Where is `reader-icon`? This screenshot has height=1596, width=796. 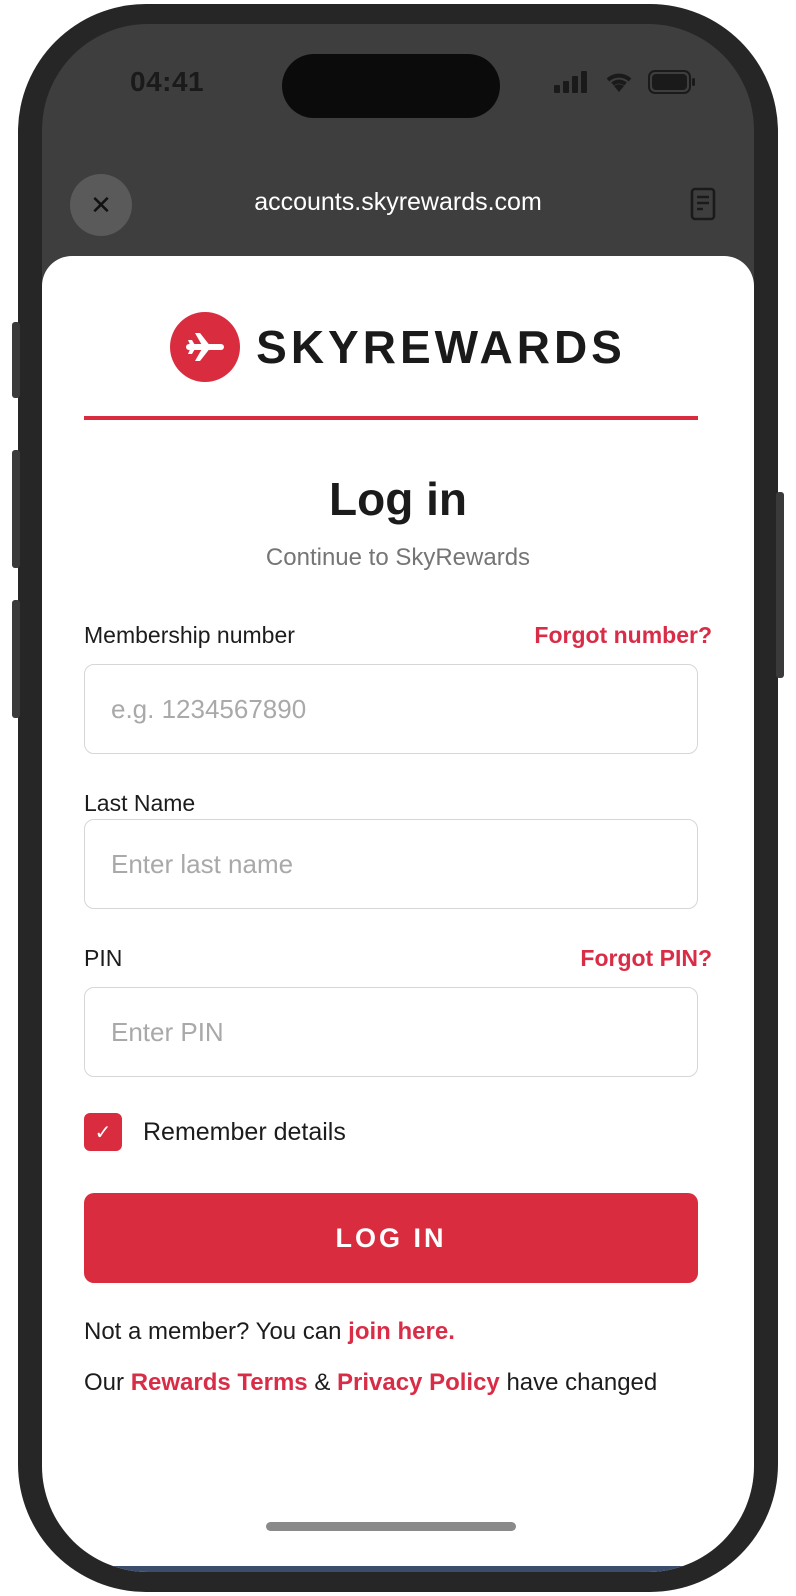 reader-icon is located at coordinates (703, 204).